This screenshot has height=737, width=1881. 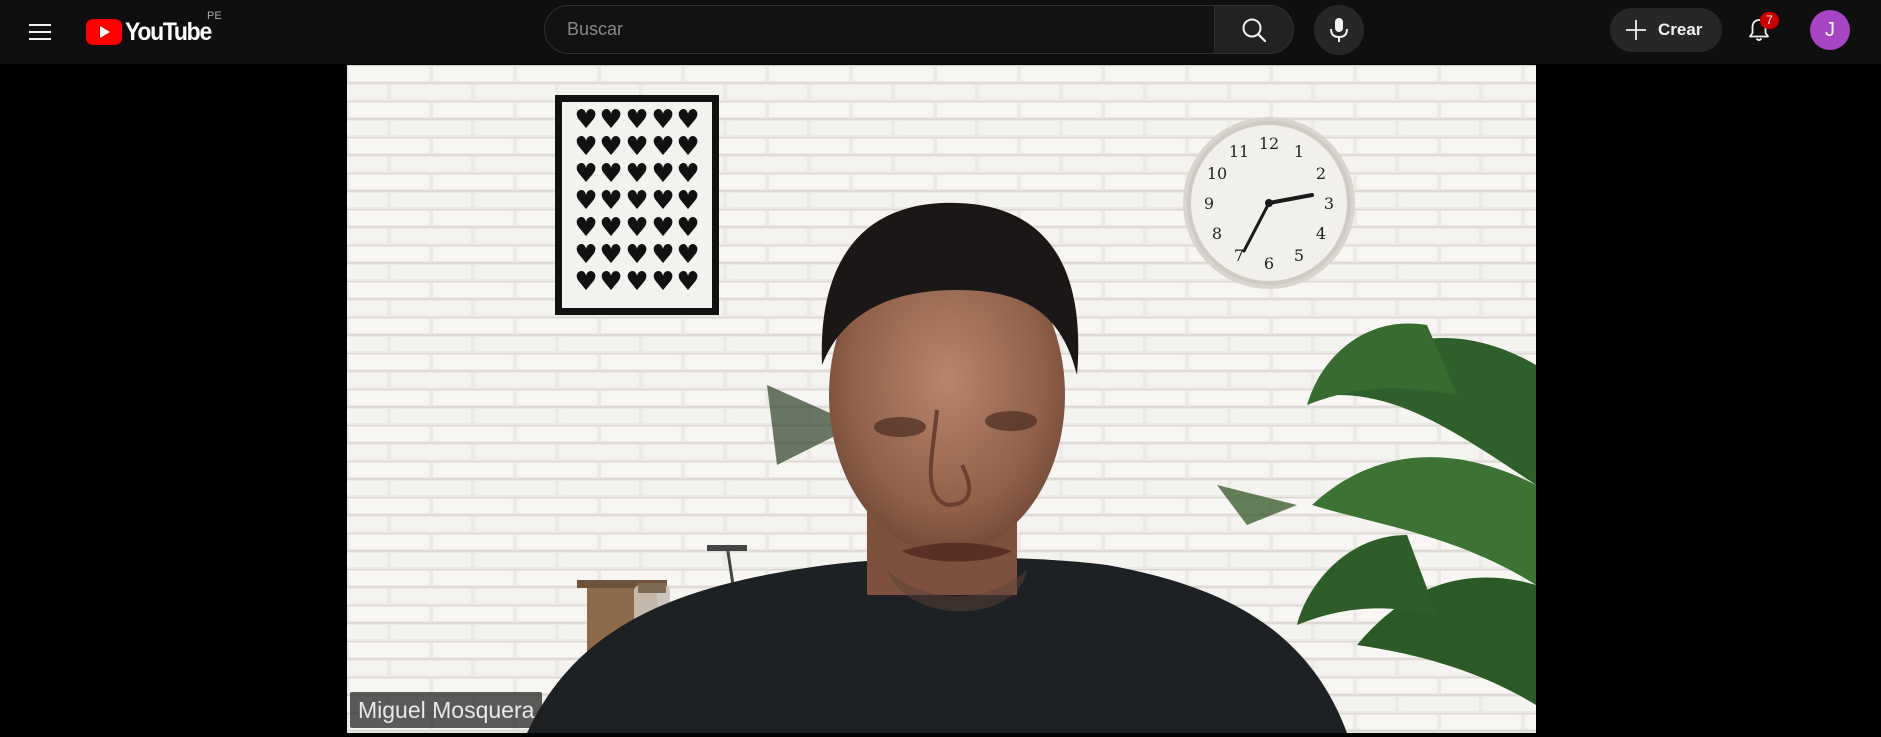 I want to click on search-icon, so click(x=1254, y=30).